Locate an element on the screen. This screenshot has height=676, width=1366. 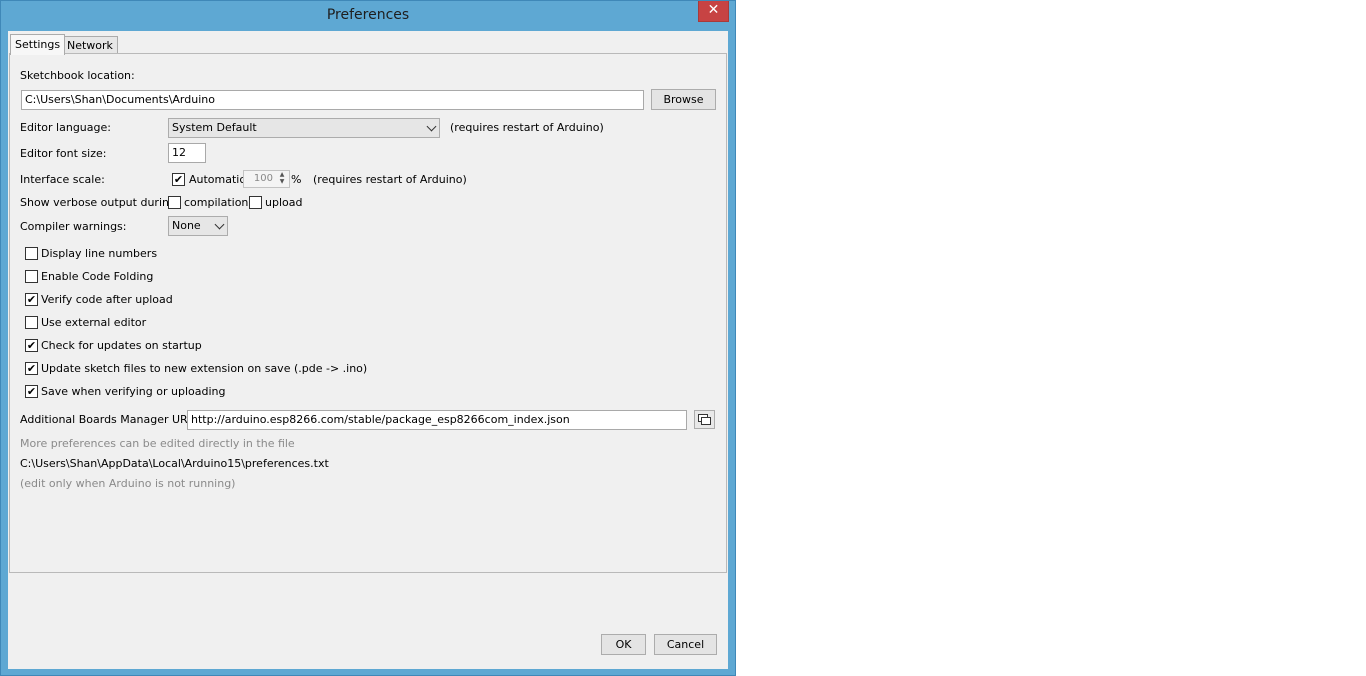
close-icon: ✕ is located at coordinates (713, 10).